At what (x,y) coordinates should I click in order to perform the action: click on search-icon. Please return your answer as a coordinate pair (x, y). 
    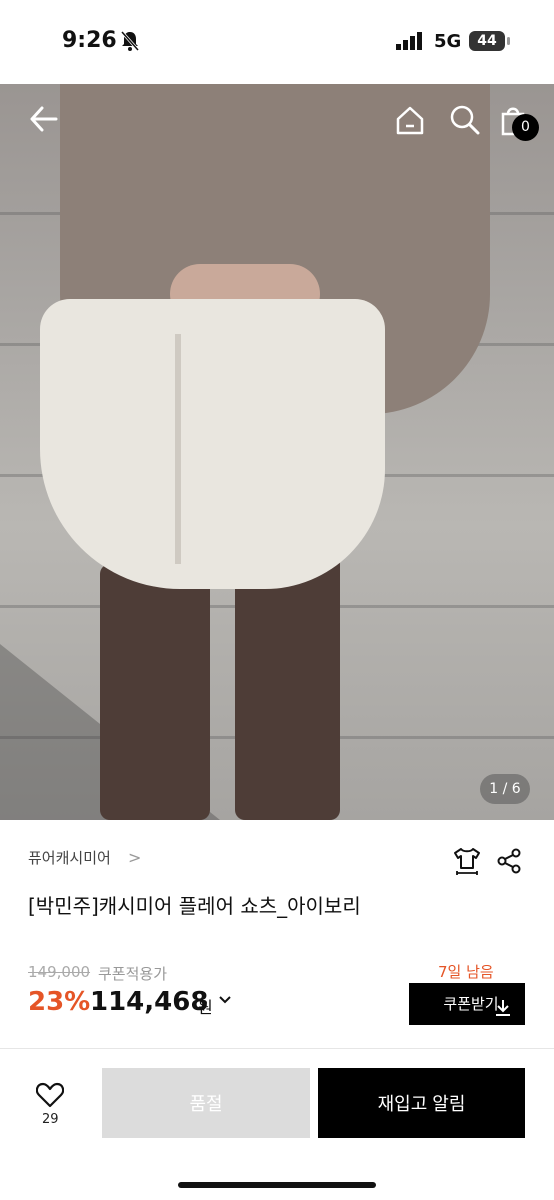
    Looking at the image, I should click on (465, 120).